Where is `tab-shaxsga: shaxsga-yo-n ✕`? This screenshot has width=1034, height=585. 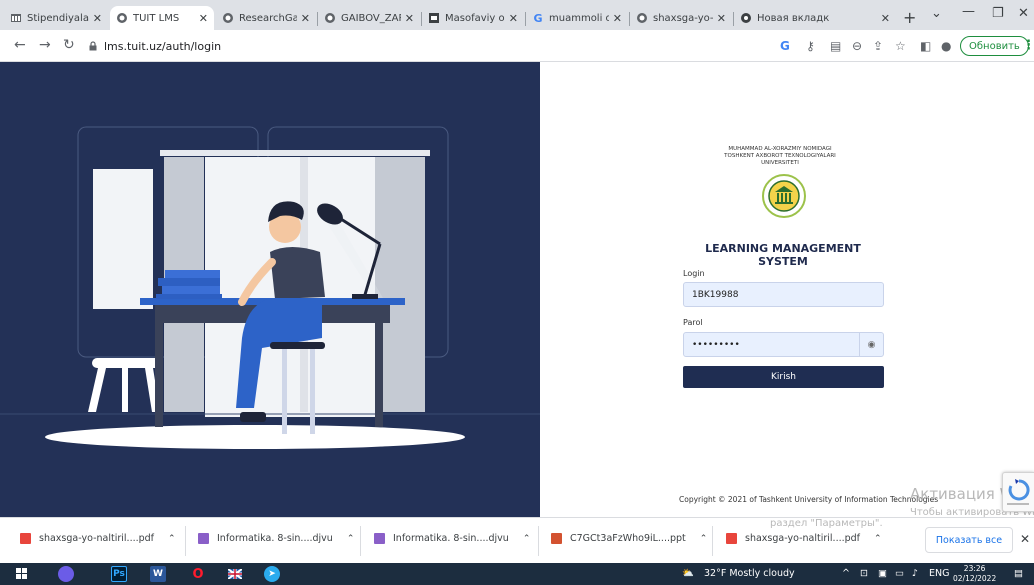 tab-shaxsga: shaxsga-yo-n ✕ is located at coordinates (681, 18).